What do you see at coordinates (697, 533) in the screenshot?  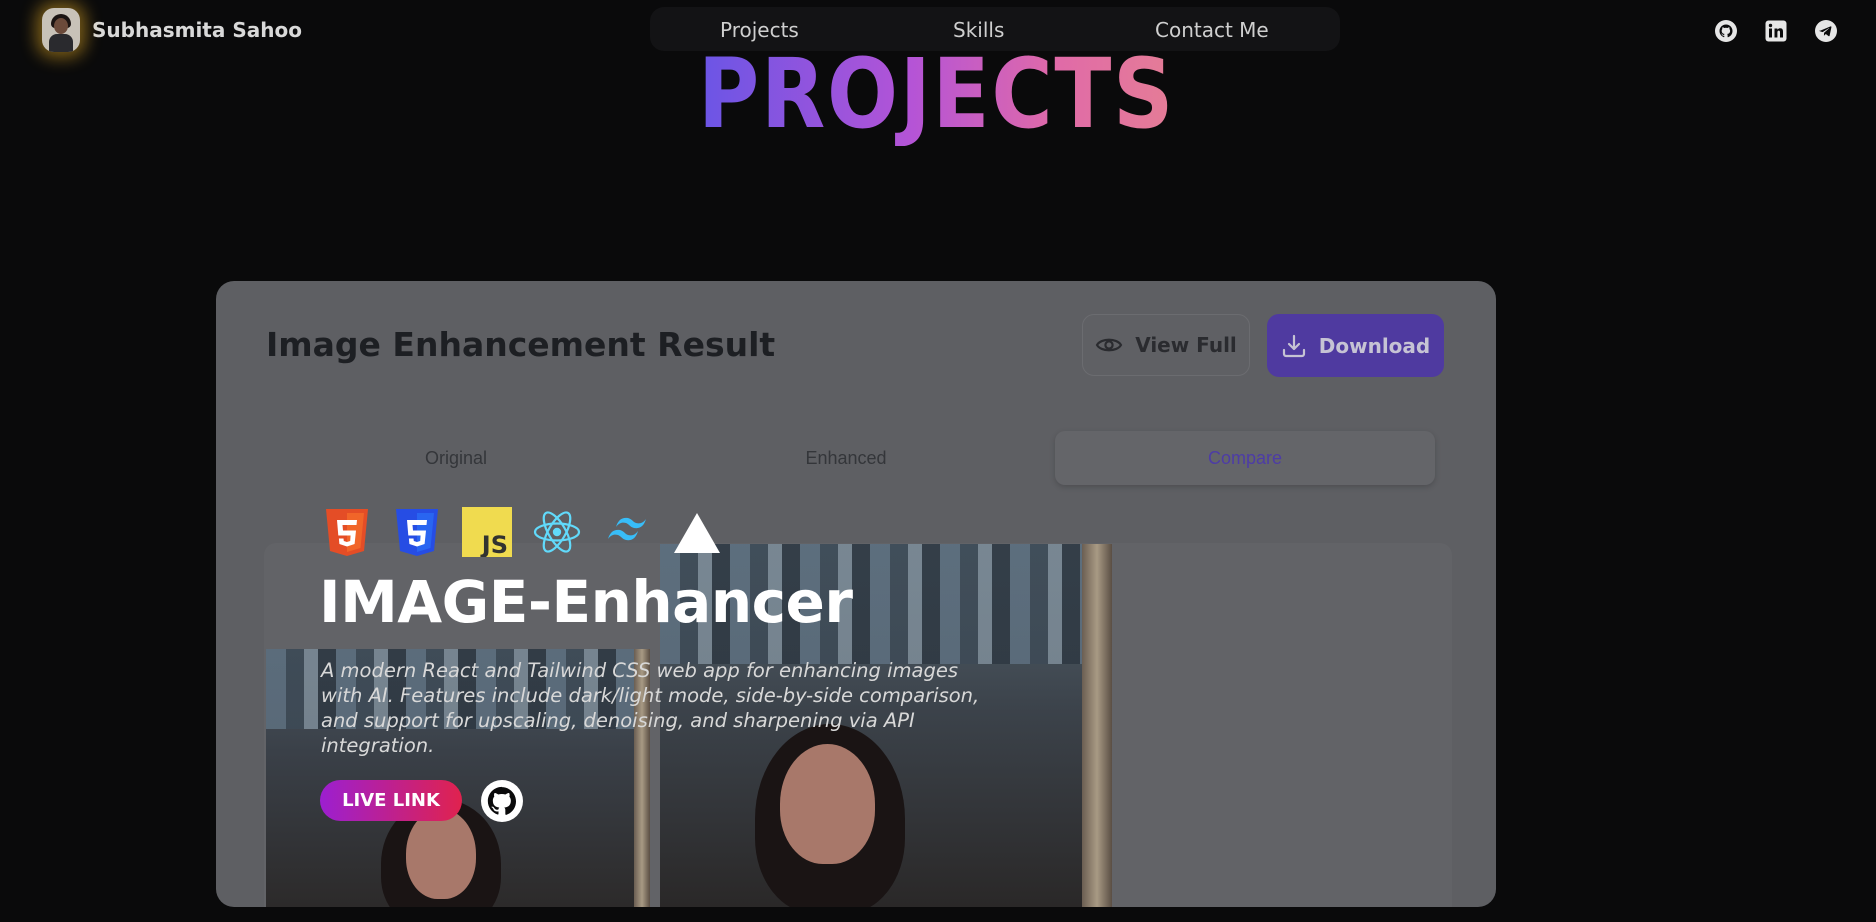 I see `vercel-icon` at bounding box center [697, 533].